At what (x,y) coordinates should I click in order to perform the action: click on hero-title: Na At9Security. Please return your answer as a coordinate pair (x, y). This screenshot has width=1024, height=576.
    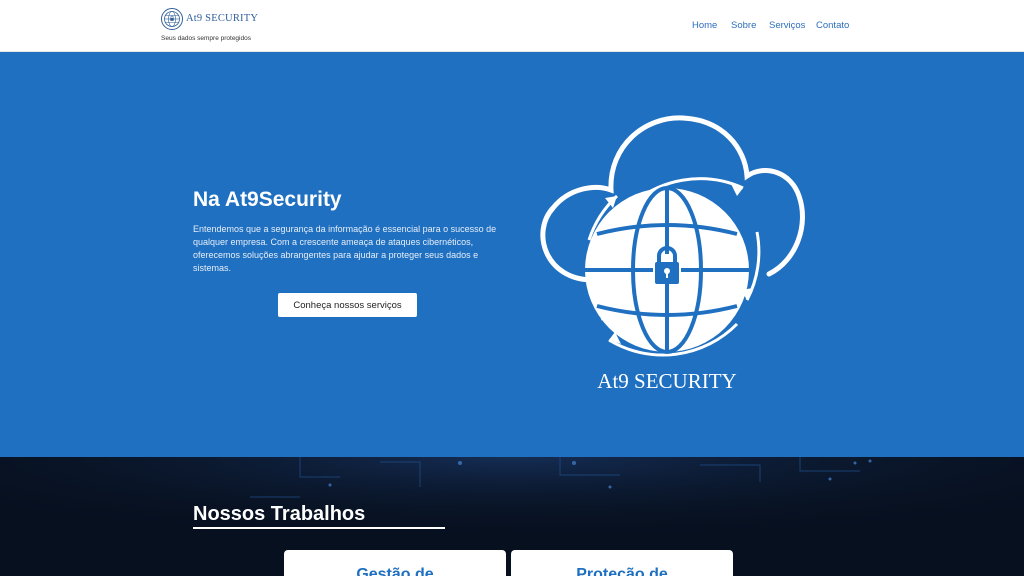
    Looking at the image, I should click on (267, 199).